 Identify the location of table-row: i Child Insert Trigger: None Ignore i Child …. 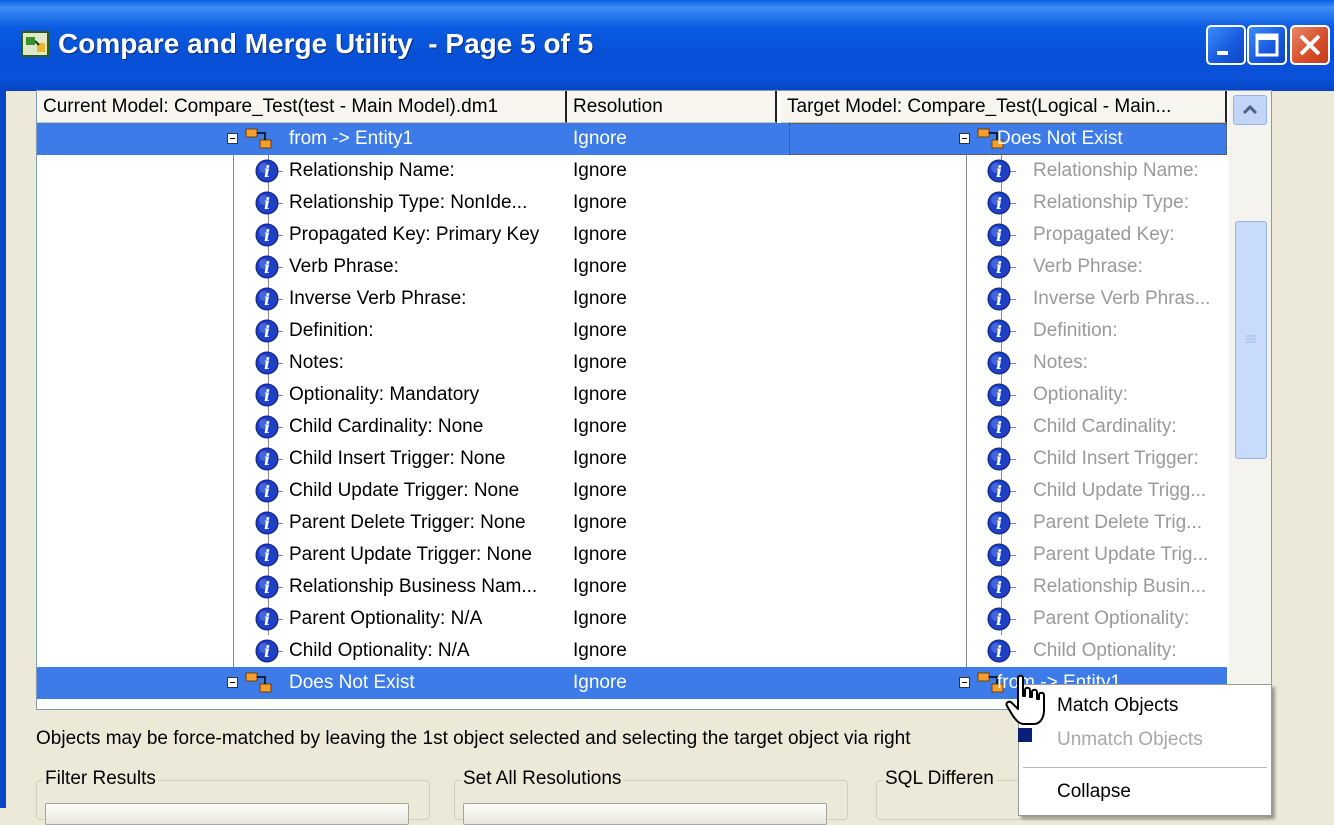
(632, 459).